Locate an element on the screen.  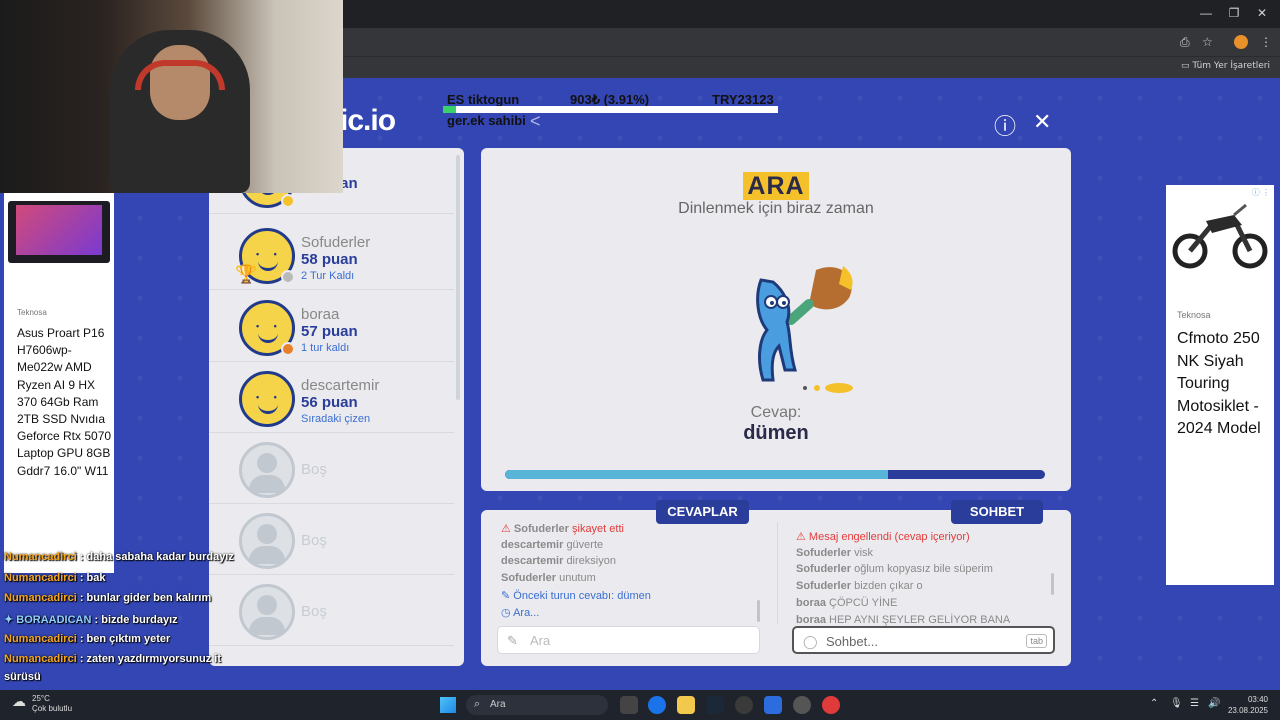
file-explorer-icon is located at coordinates (686, 705).